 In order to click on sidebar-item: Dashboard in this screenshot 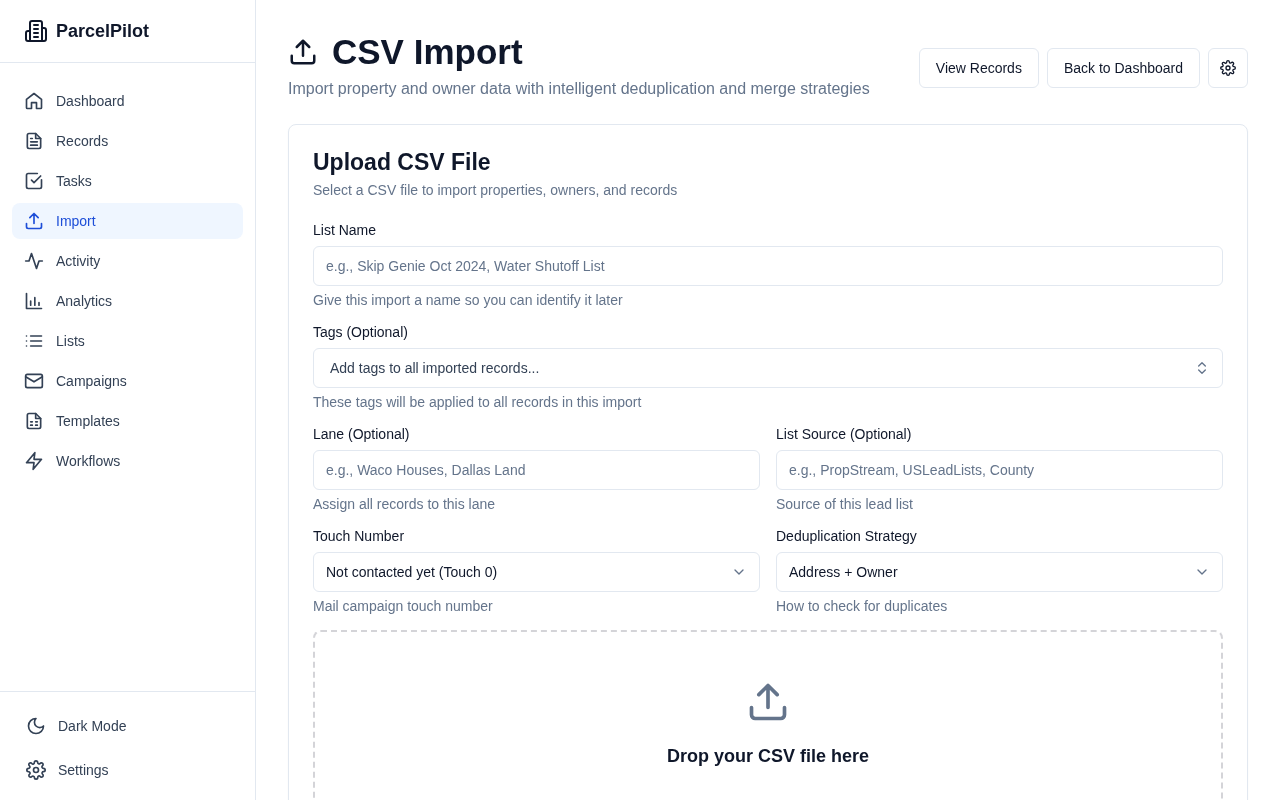, I will do `click(127, 101)`.